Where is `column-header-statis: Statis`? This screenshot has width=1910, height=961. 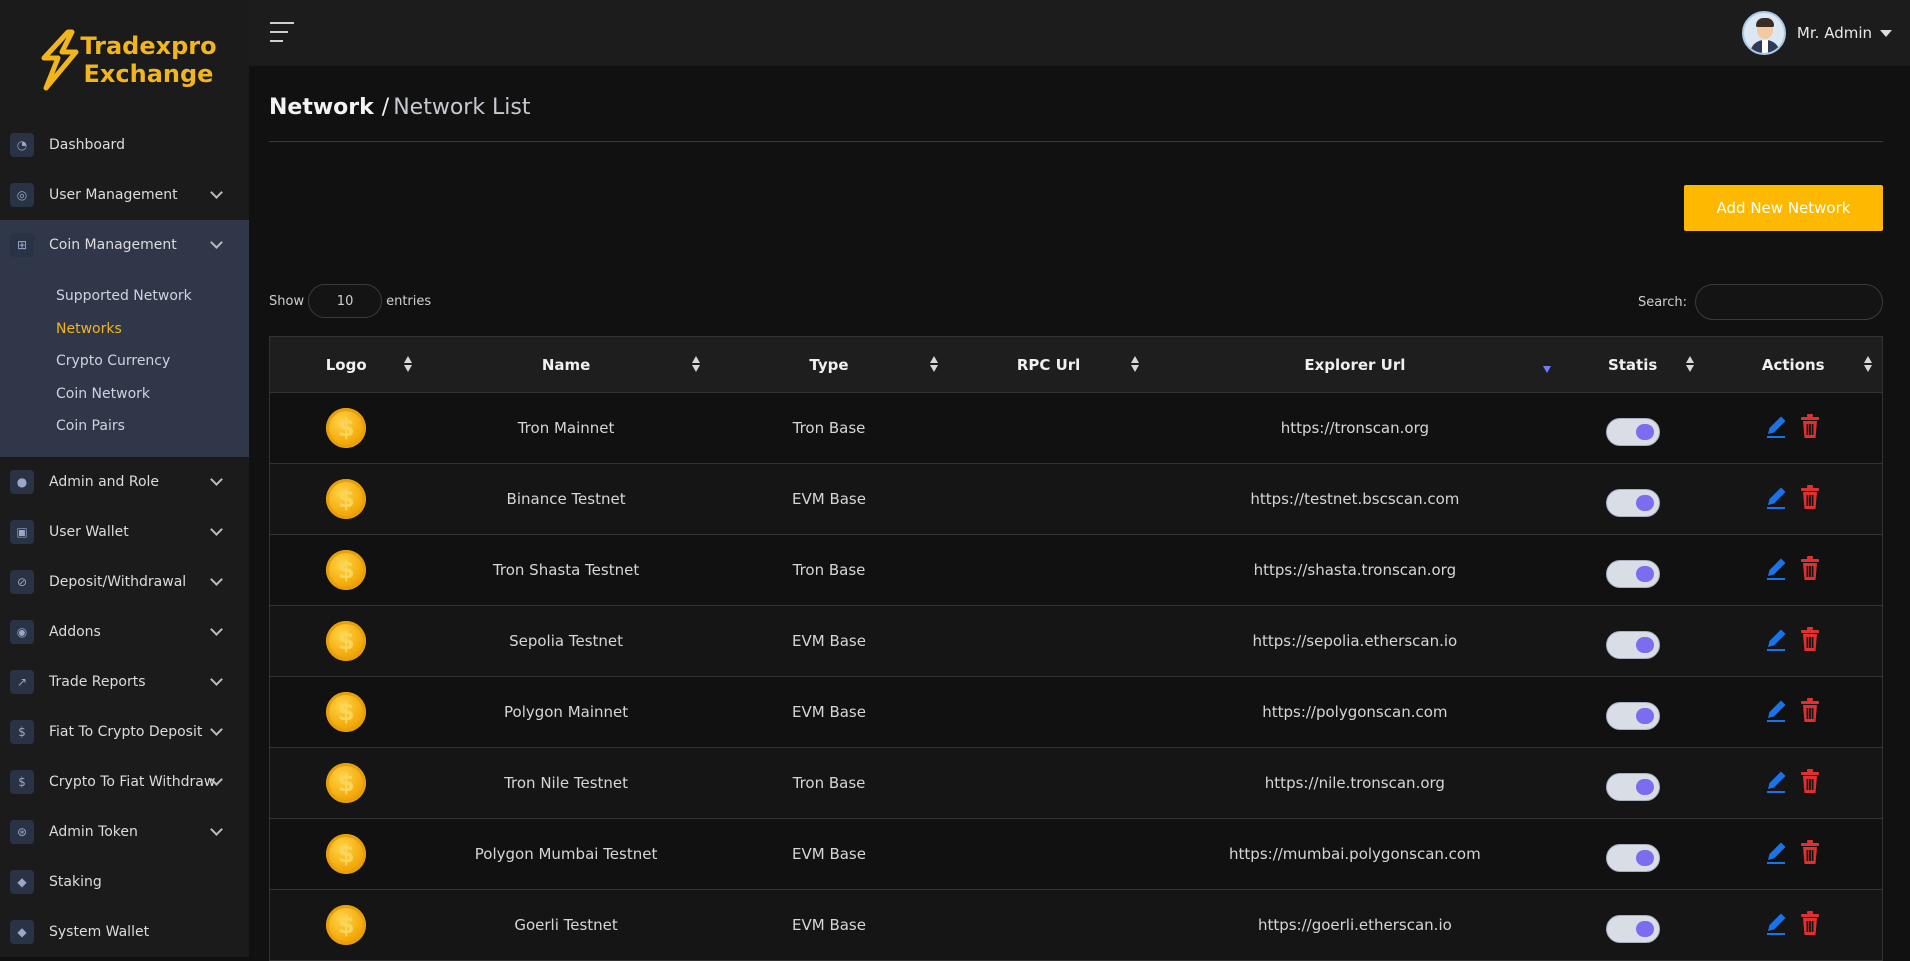 column-header-statis: Statis is located at coordinates (1632, 364).